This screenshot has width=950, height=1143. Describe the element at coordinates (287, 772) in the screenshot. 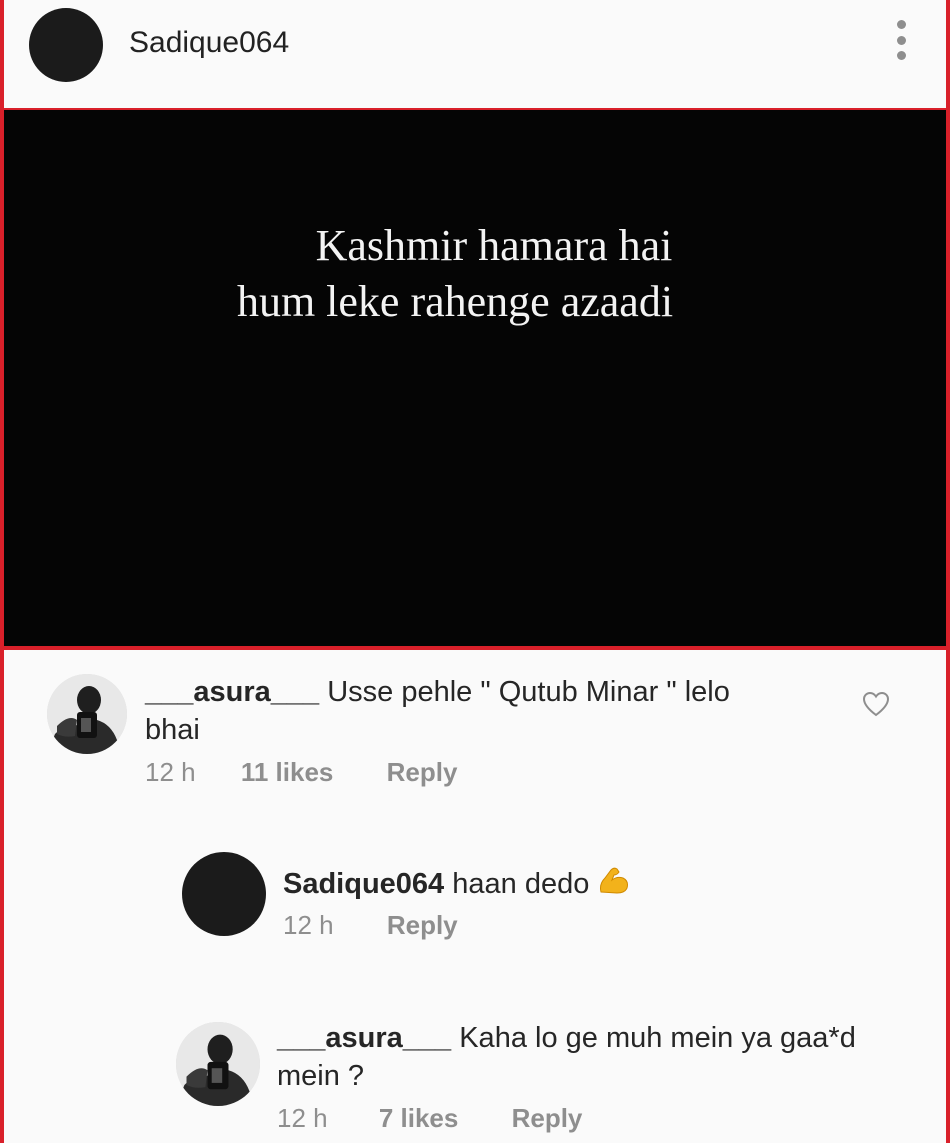

I see `comment-likes: 11 likes` at that location.